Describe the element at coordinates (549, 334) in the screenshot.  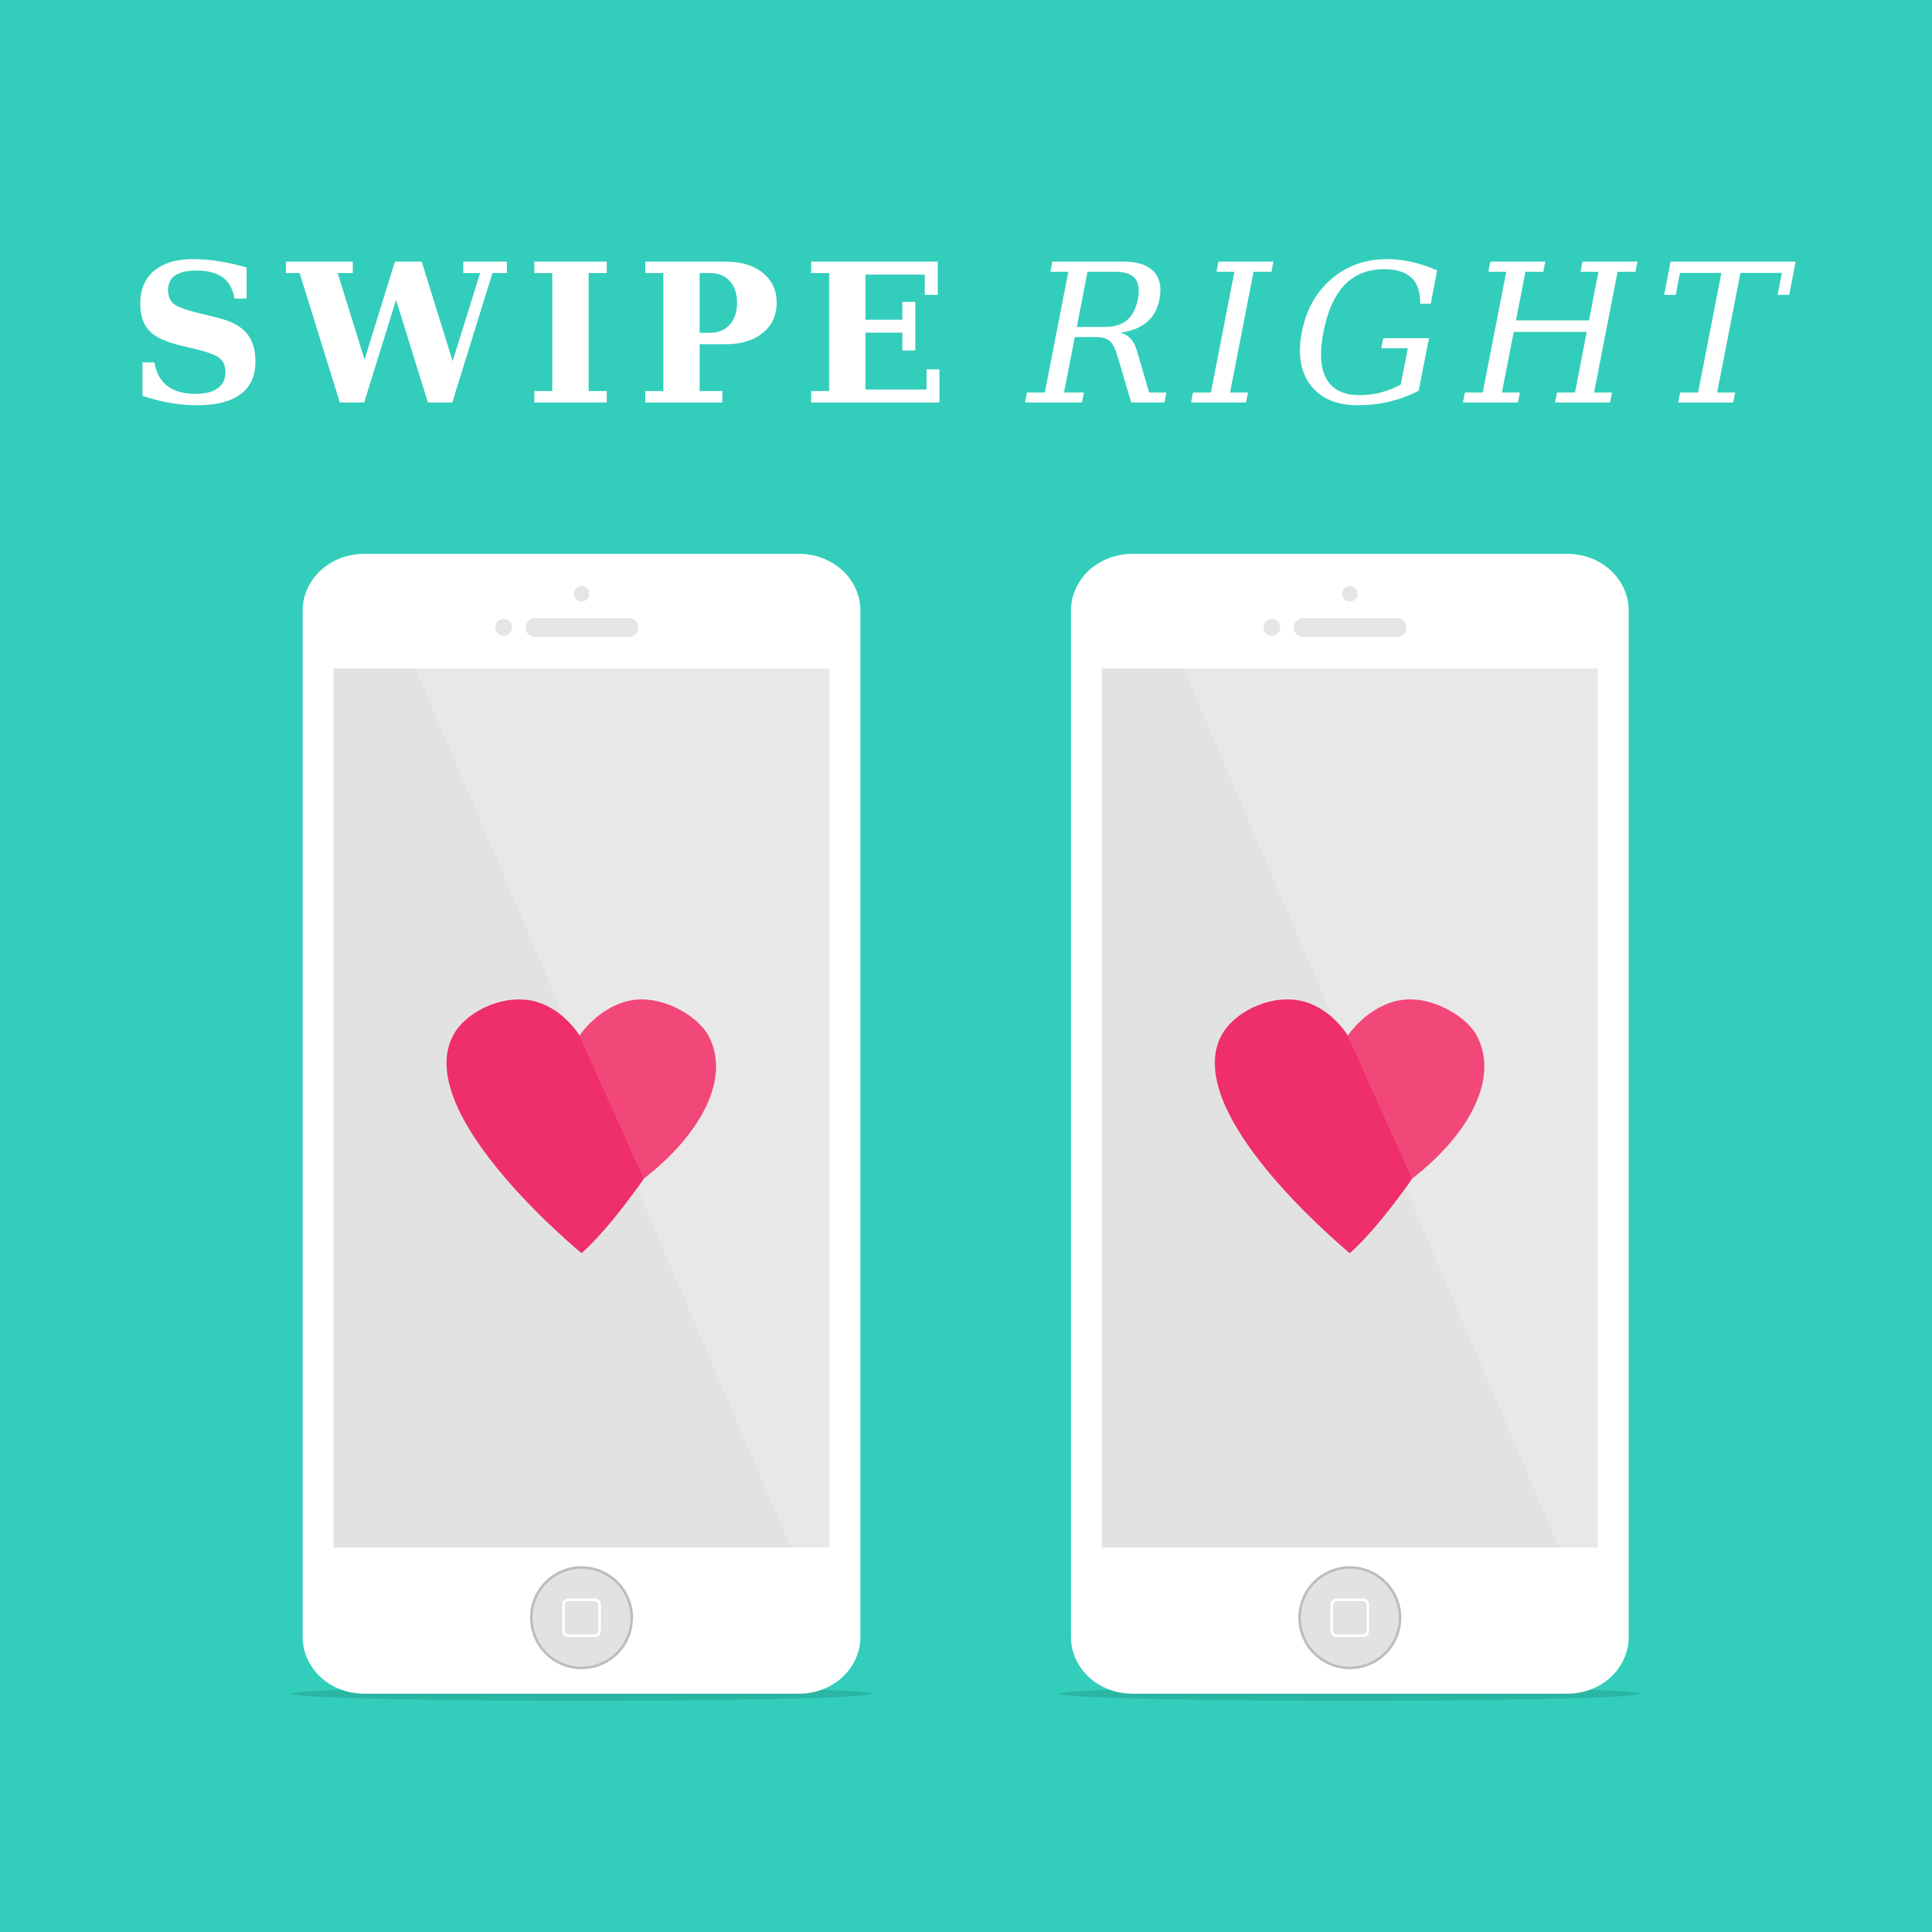
I see `headline-word-swipe: SWIPE` at that location.